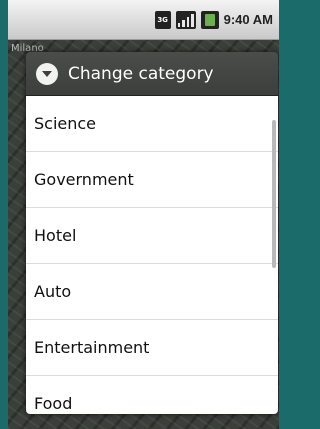  What do you see at coordinates (152, 236) in the screenshot?
I see `list-item-hotel: Hotel` at bounding box center [152, 236].